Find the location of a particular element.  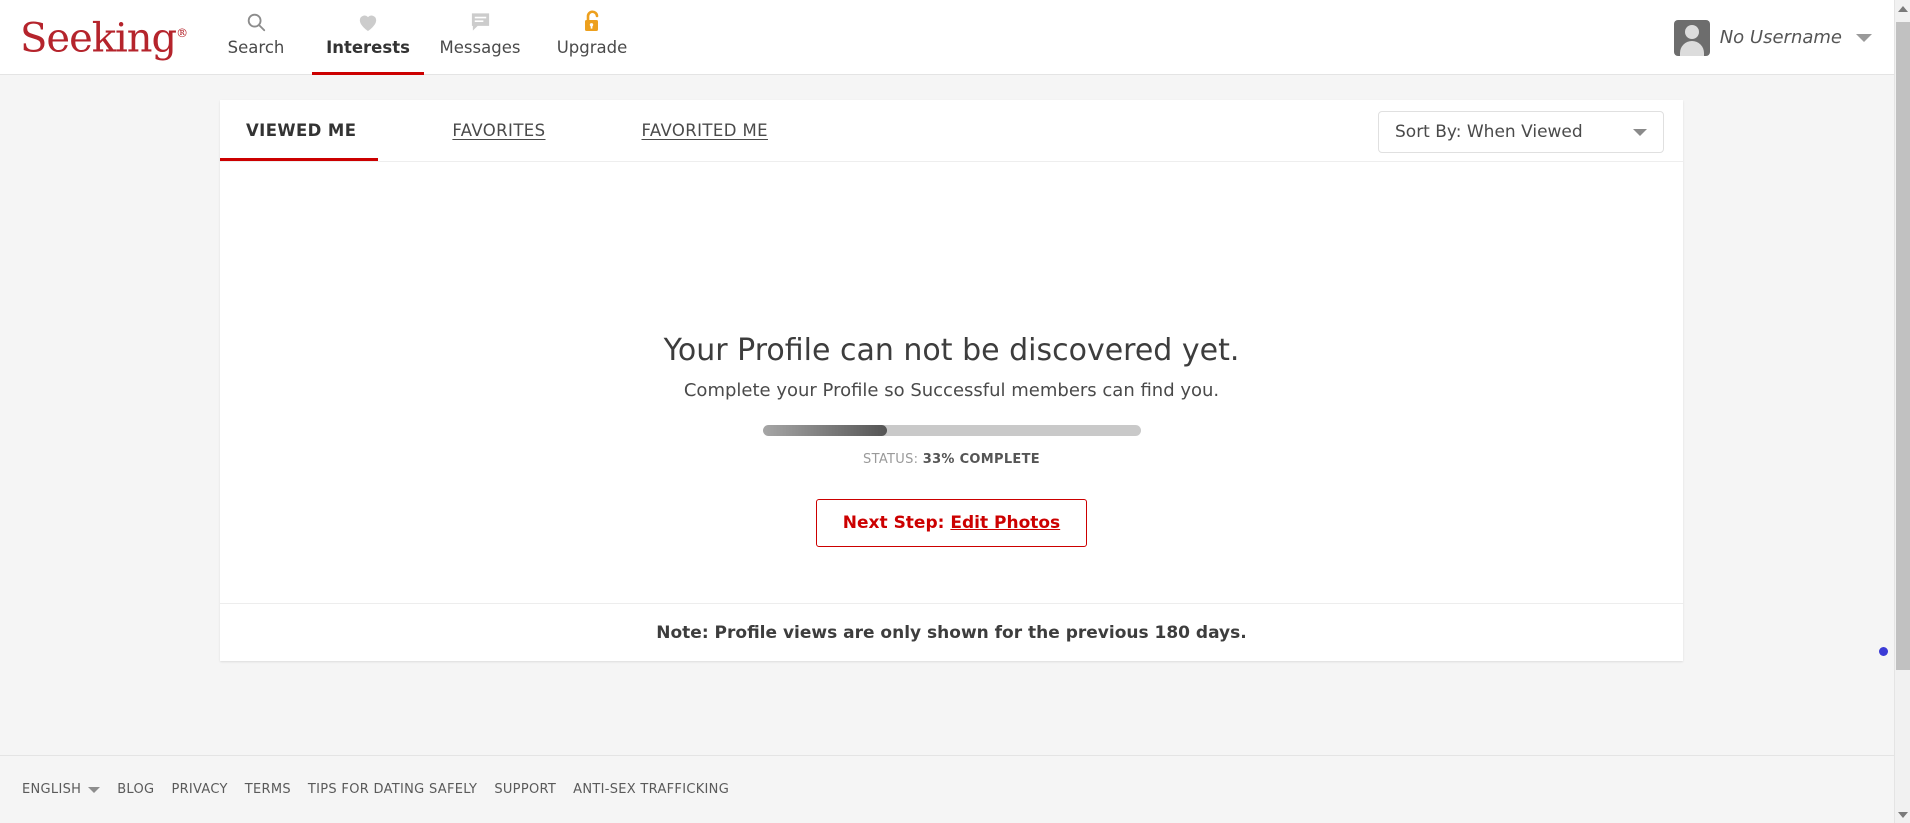

status-prefix: STATUS: is located at coordinates (893, 459).